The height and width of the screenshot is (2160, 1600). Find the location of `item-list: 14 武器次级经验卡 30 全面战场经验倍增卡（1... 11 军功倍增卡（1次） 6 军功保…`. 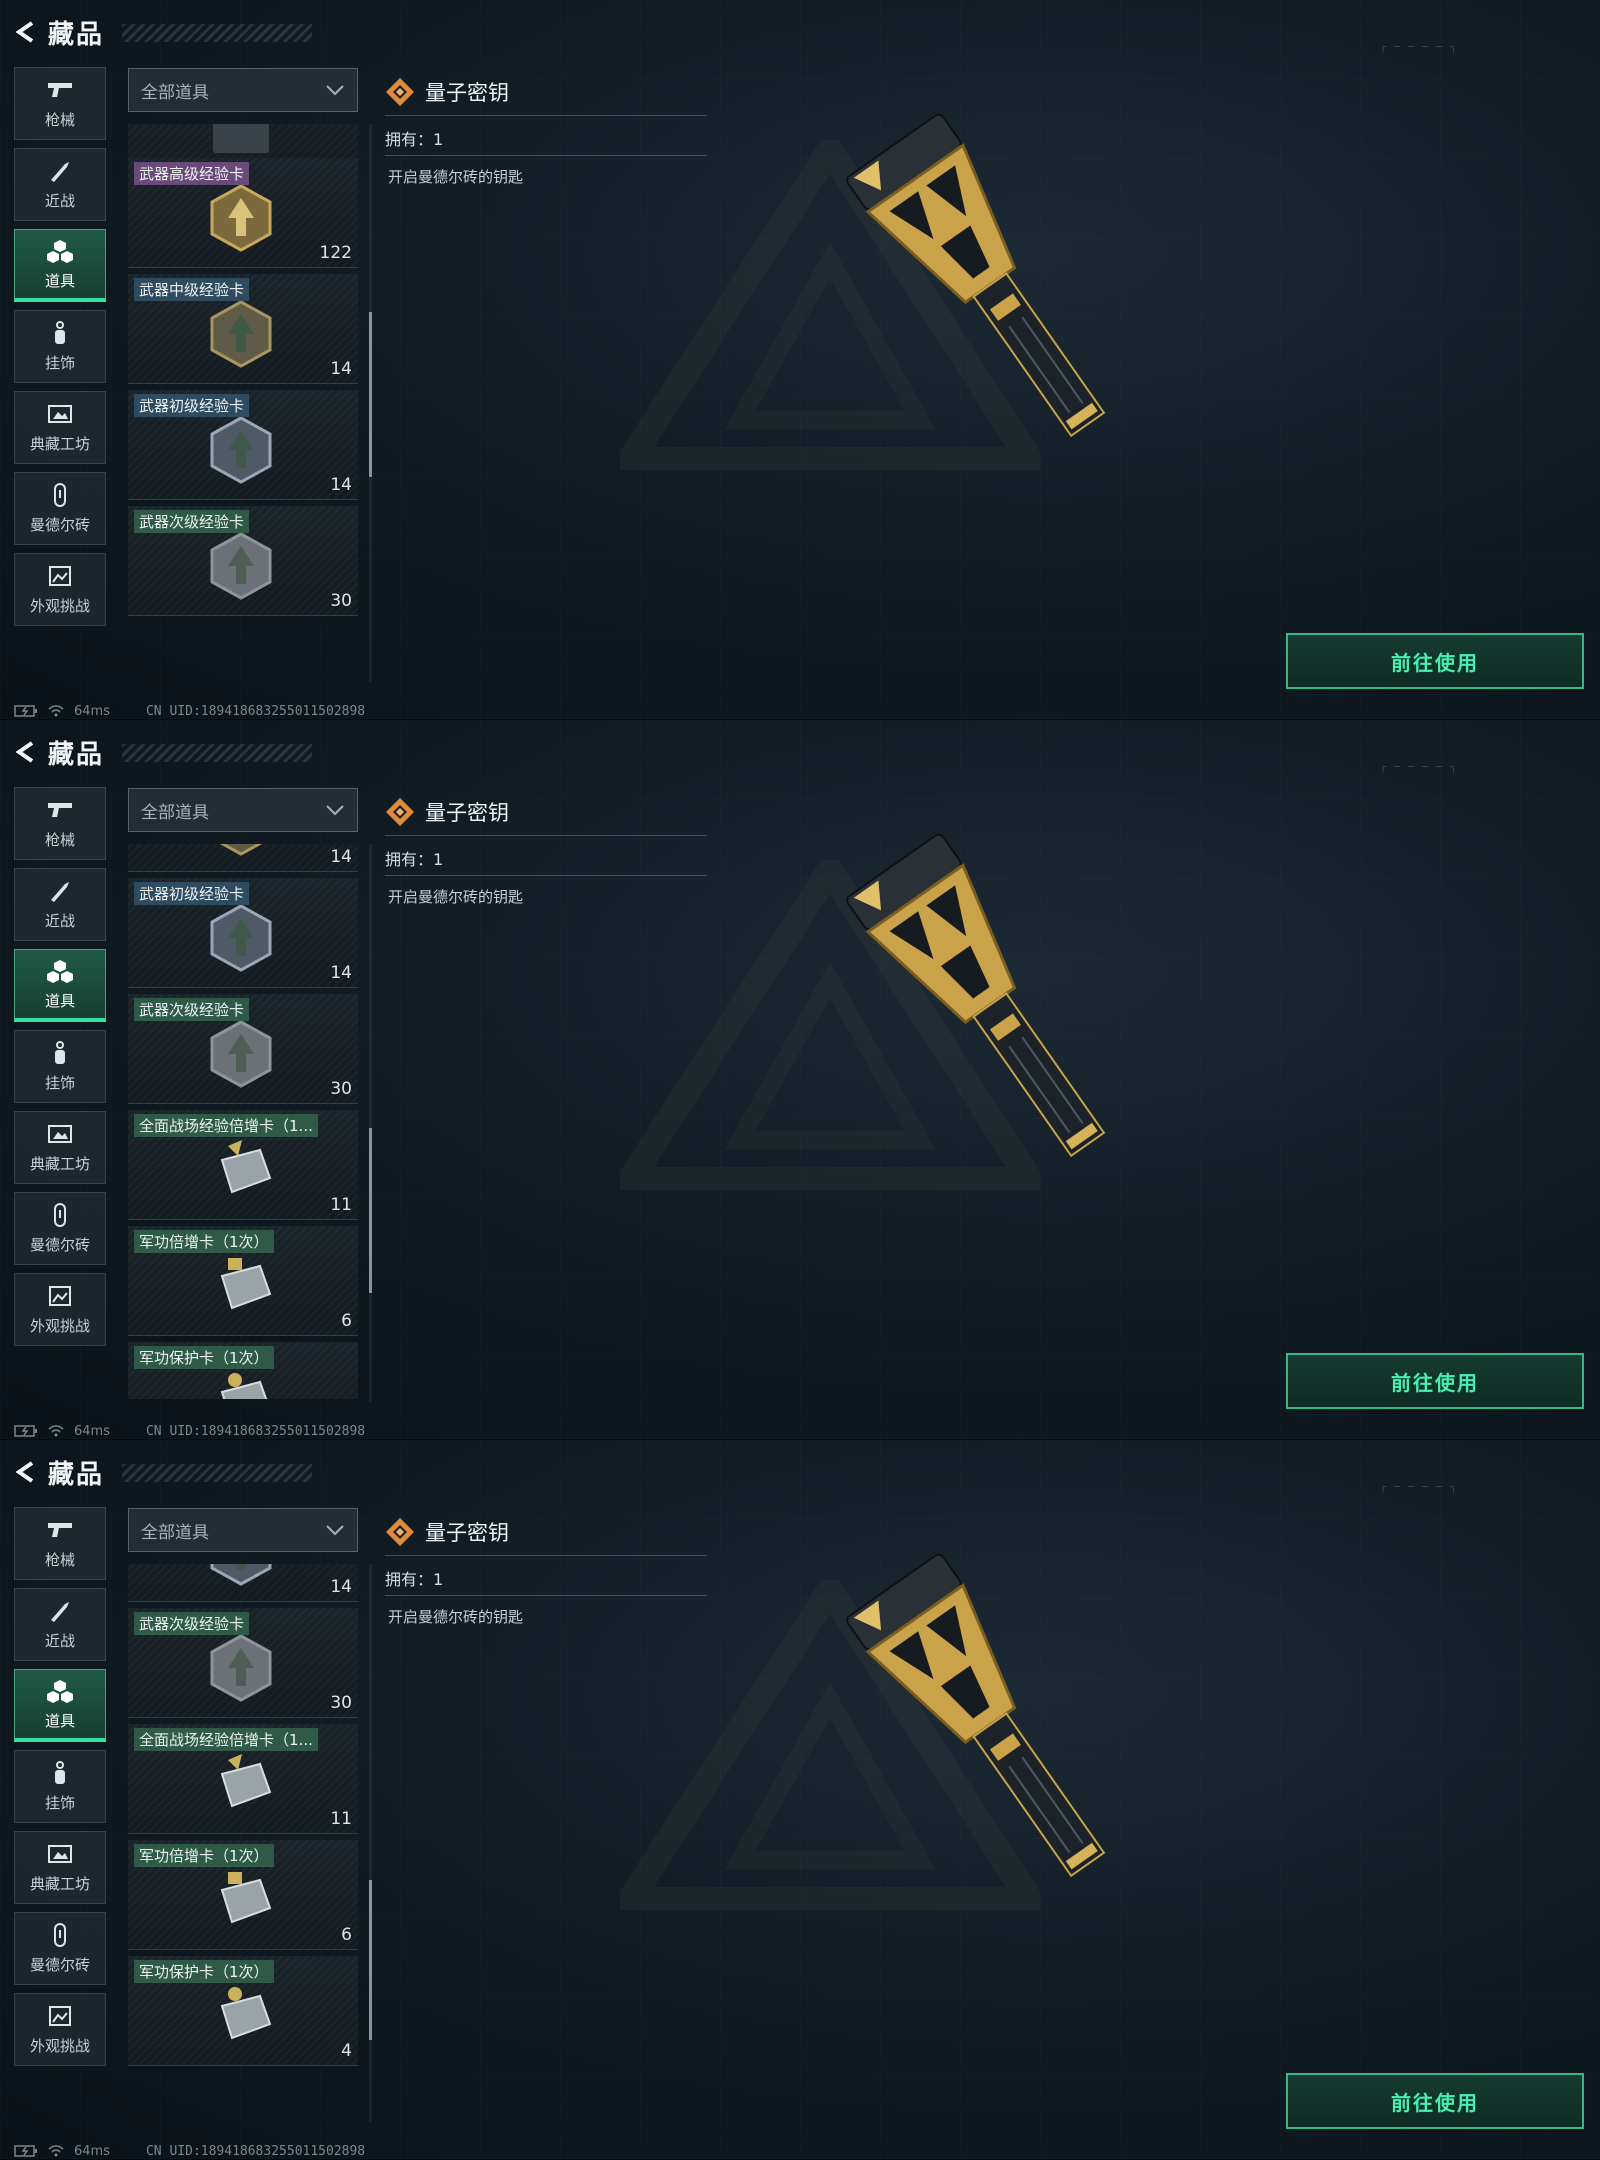

item-list: 14 武器次级经验卡 30 全面战场经验倍增卡（1... 11 军功倍增卡（1次） 6 军功保… is located at coordinates (244, 1841).